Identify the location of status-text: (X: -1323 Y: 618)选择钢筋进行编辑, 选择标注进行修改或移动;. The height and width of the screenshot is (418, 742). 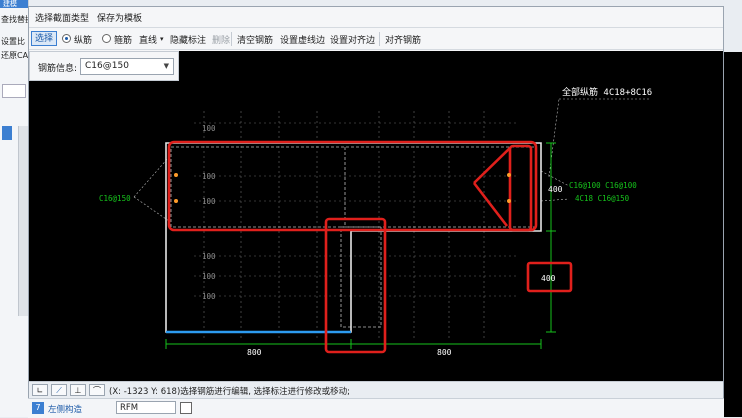
(230, 392).